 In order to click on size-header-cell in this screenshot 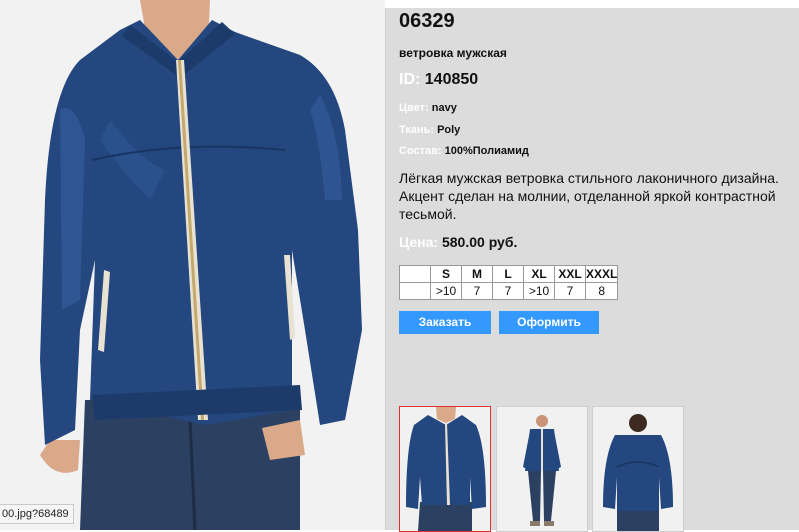, I will do `click(415, 274)`.